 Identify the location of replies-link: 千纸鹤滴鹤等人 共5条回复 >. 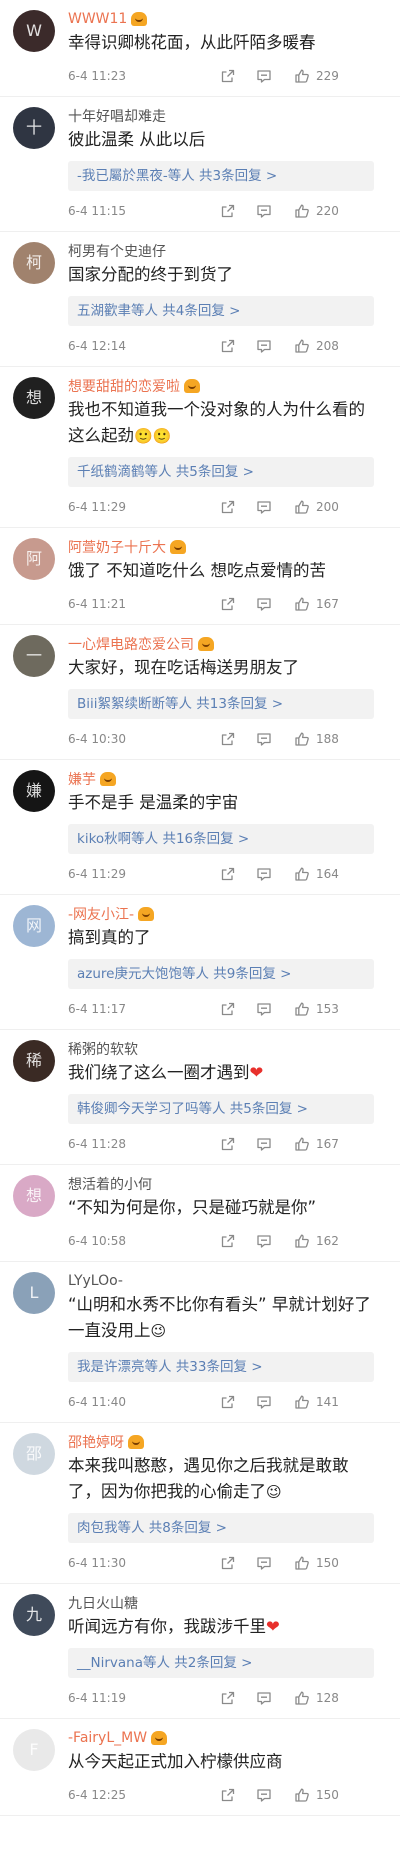
(221, 472).